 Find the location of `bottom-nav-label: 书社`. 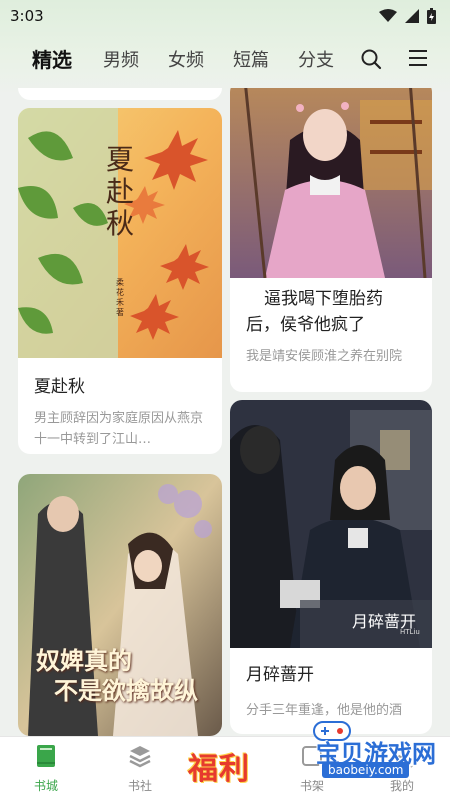

bottom-nav-label: 书社 is located at coordinates (139, 786).